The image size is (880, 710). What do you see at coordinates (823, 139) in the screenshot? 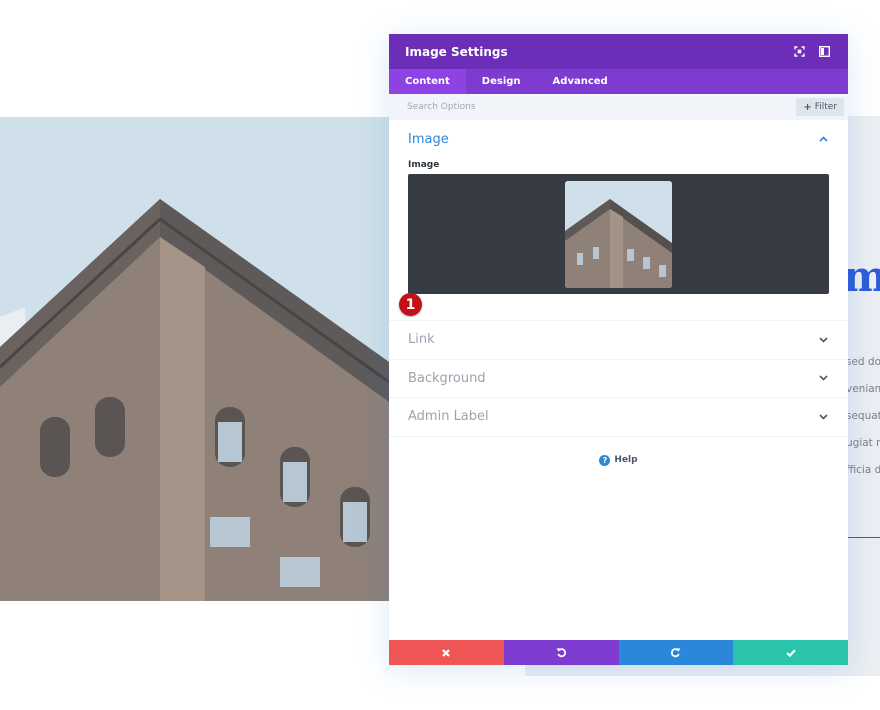
I see `chevron-up-icon` at bounding box center [823, 139].